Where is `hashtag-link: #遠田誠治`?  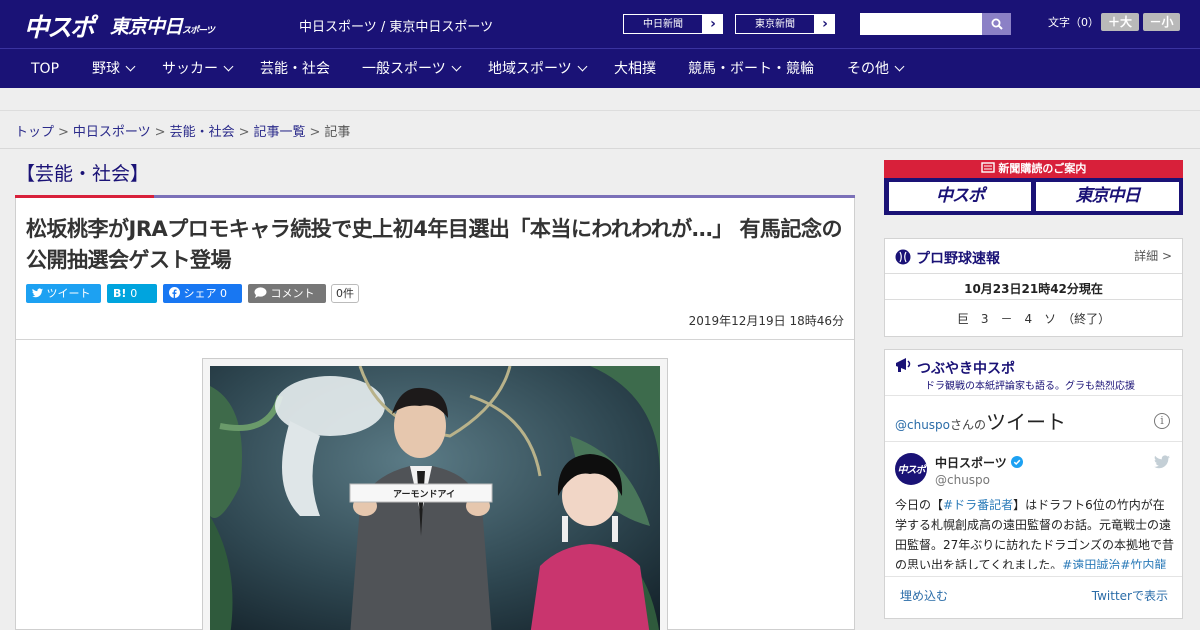
hashtag-link: #遠田誠治 is located at coordinates (1091, 563).